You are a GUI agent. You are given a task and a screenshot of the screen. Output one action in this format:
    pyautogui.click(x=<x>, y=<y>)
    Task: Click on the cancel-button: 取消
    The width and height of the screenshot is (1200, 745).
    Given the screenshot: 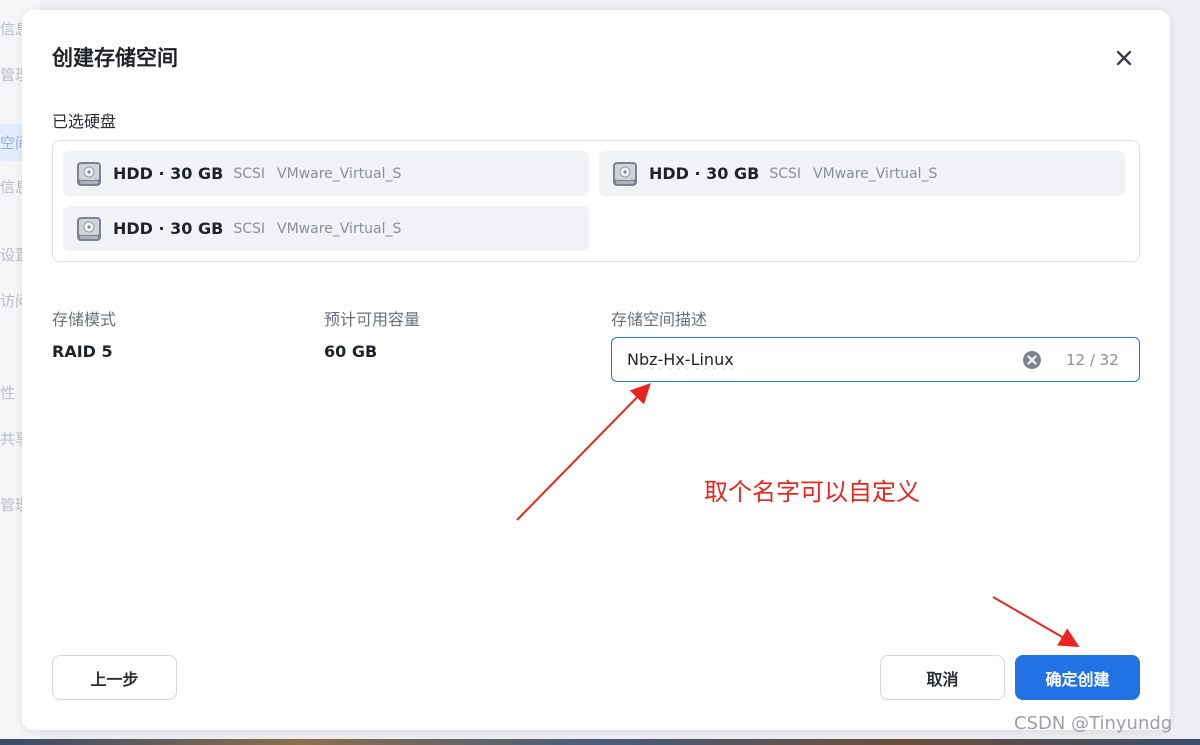 What is the action you would take?
    pyautogui.click(x=942, y=677)
    